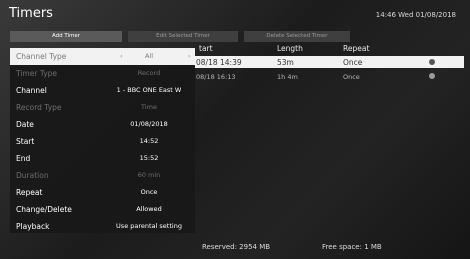  Describe the element at coordinates (102, 225) in the screenshot. I see `setting-playback: Playback Use parental setting` at that location.